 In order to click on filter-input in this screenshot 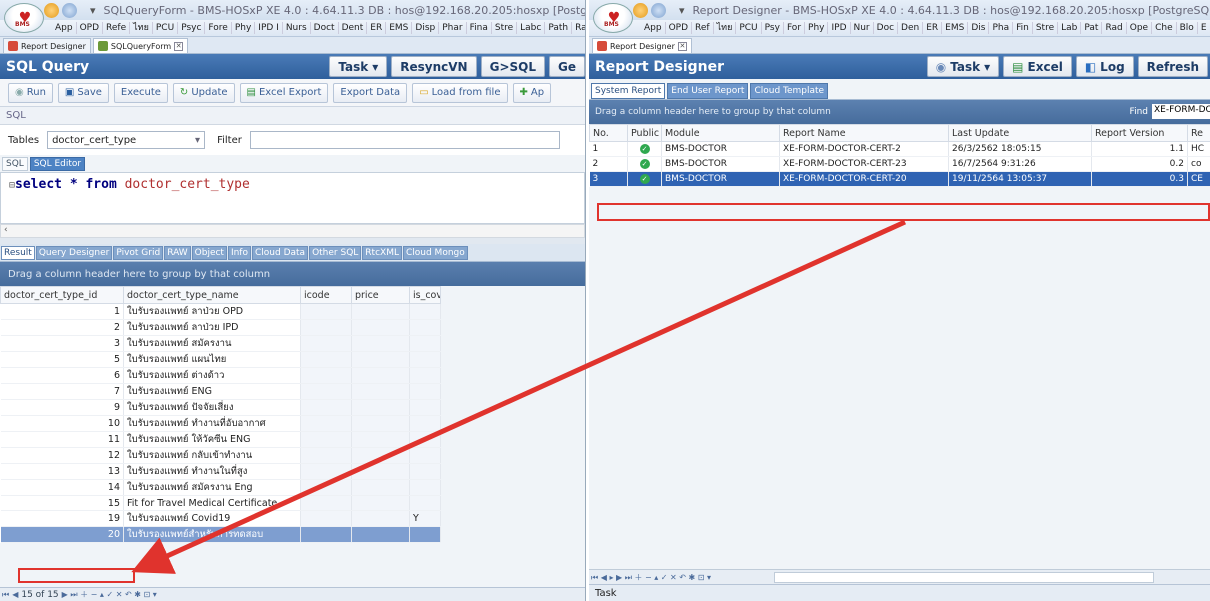, I will do `click(404, 140)`.